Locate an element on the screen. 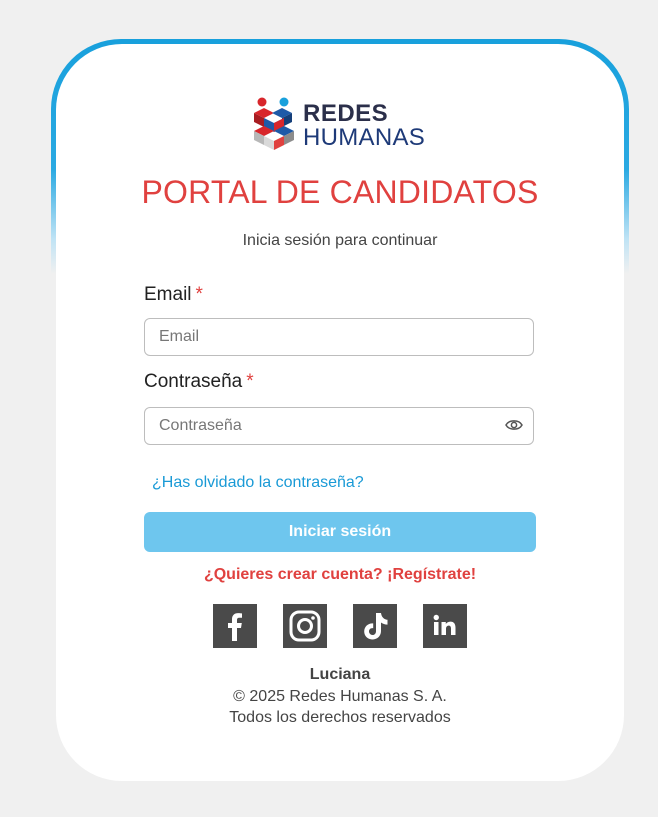  facebook-link is located at coordinates (235, 626).